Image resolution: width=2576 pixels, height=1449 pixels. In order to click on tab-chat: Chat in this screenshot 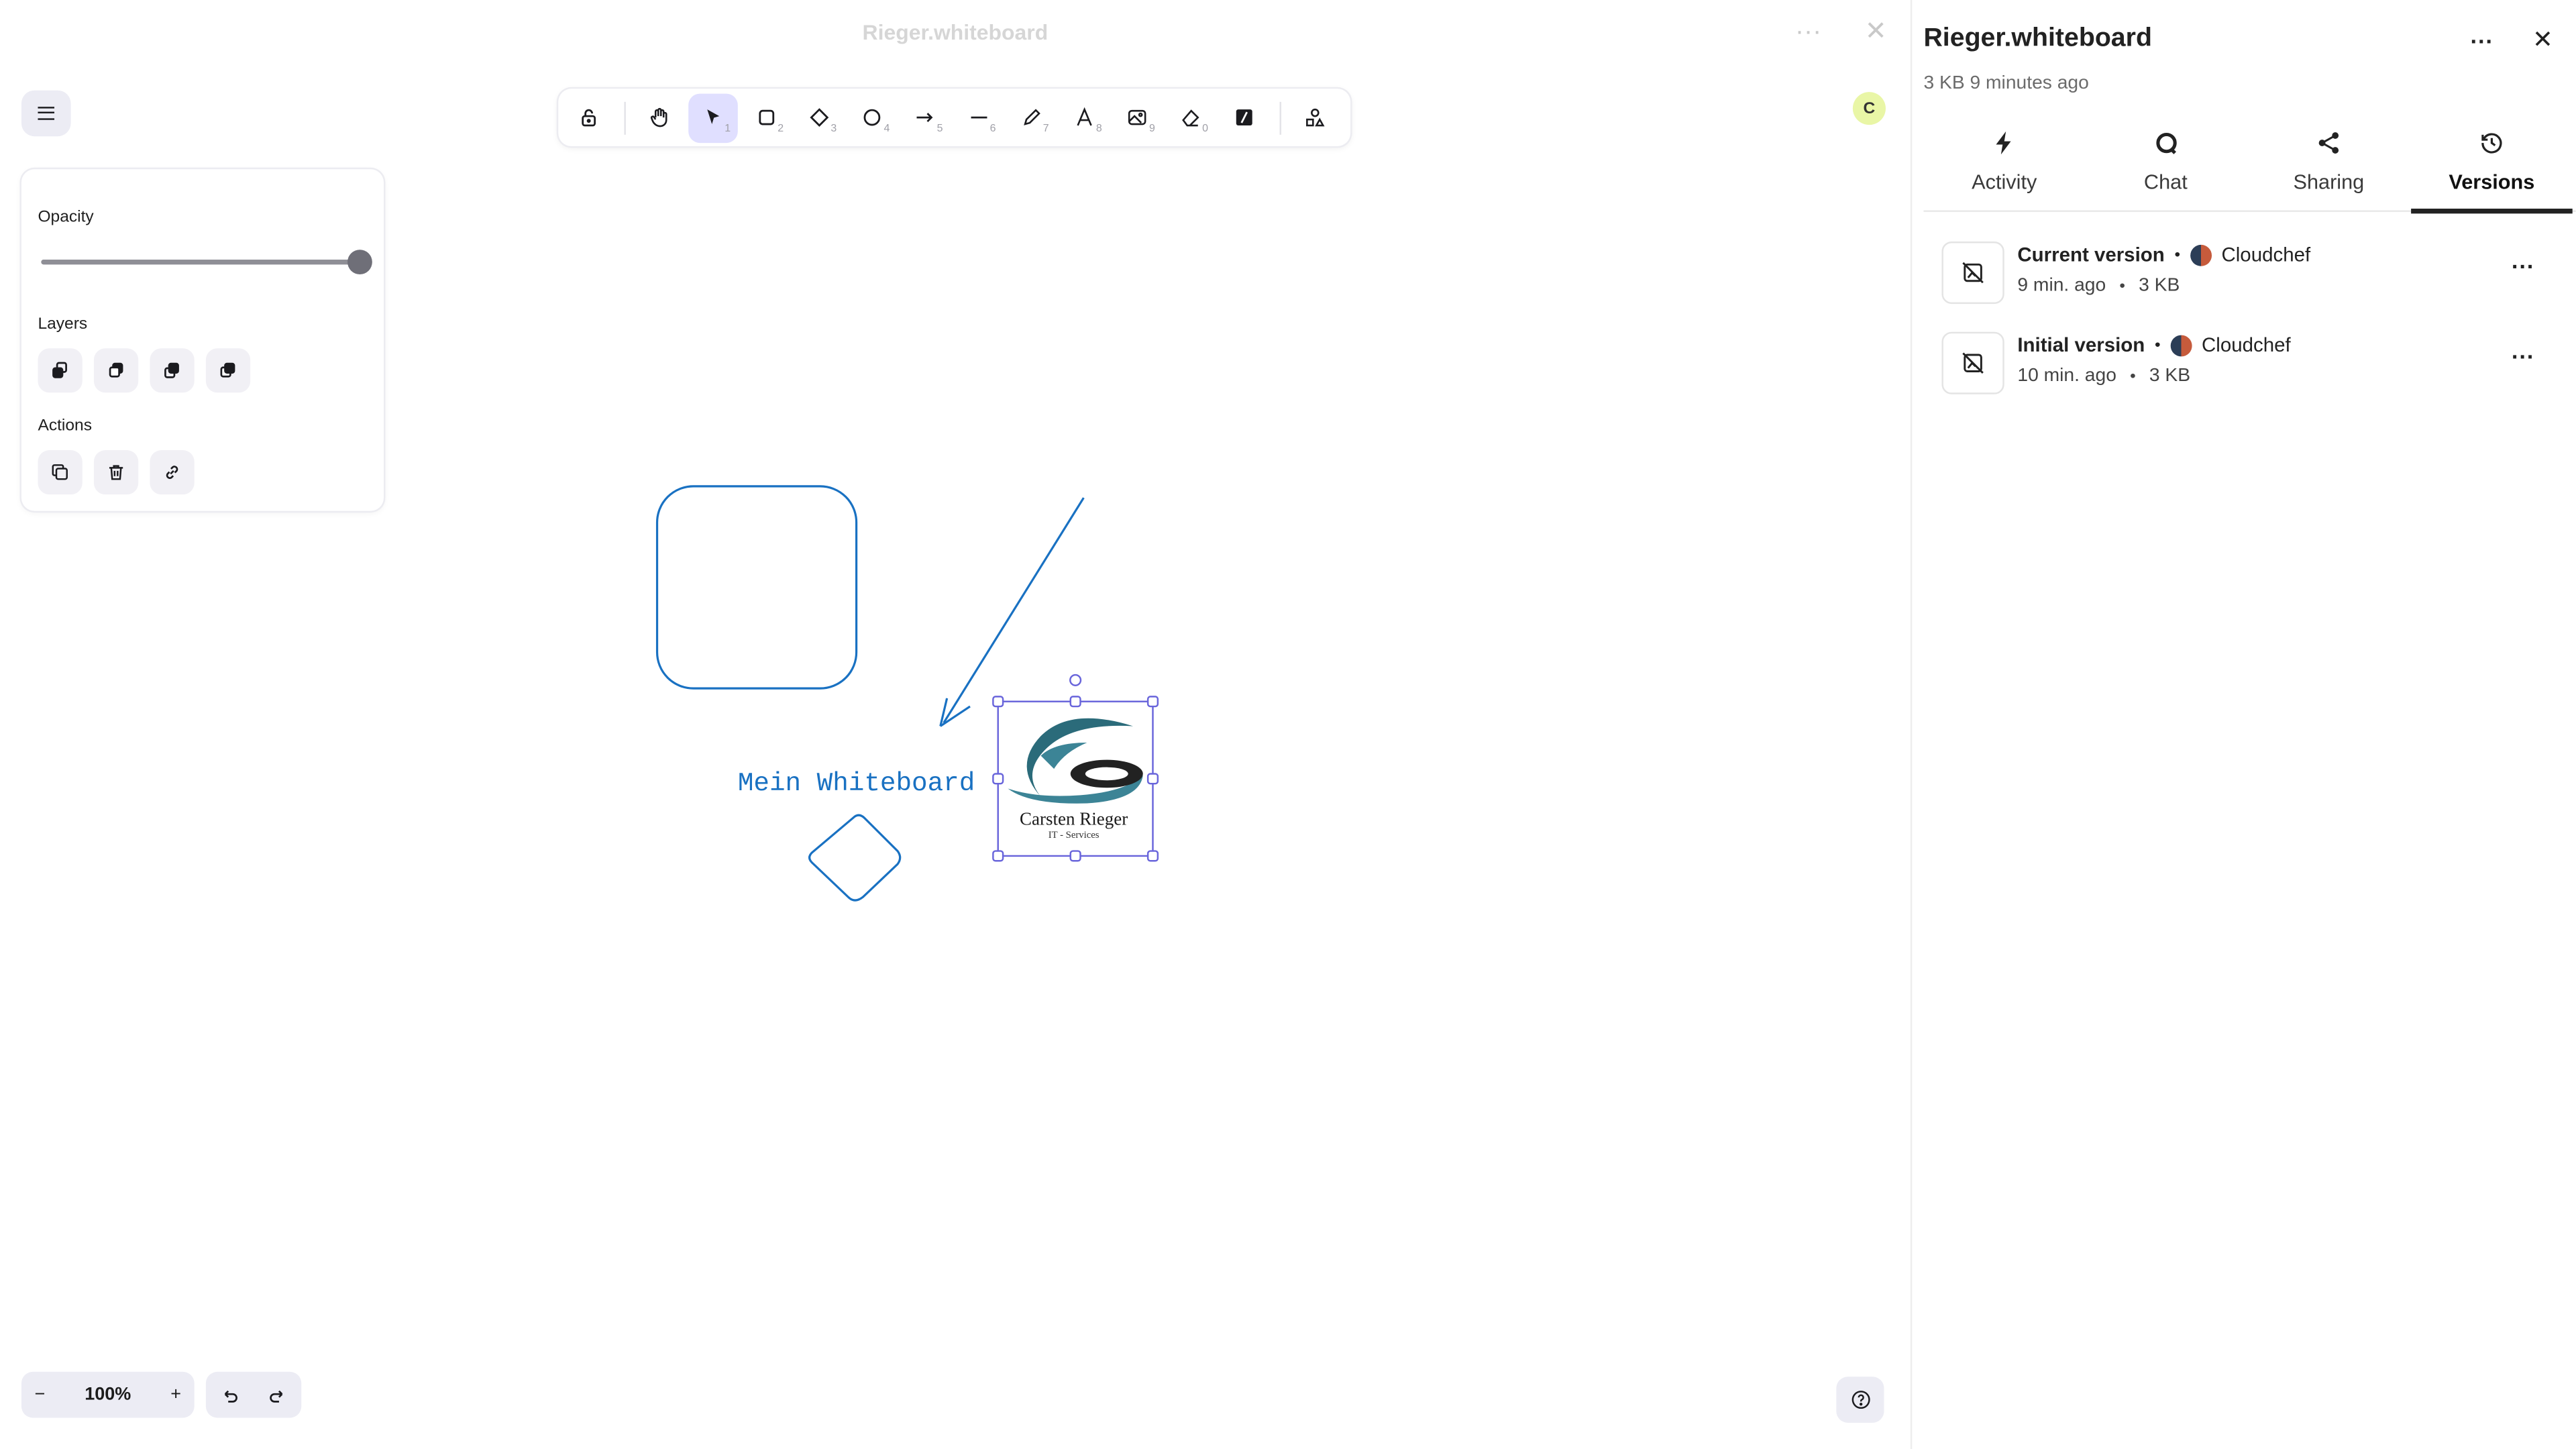, I will do `click(2166, 163)`.